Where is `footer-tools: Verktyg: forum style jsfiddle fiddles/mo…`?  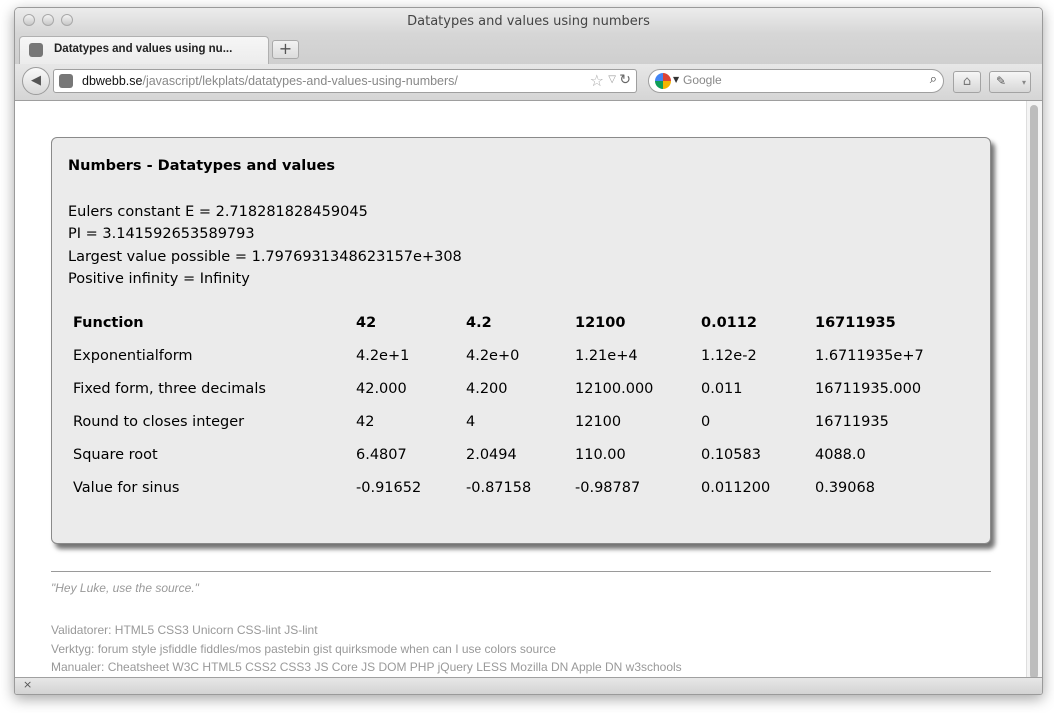 footer-tools: Verktyg: forum style jsfiddle fiddles/mo… is located at coordinates (366, 649).